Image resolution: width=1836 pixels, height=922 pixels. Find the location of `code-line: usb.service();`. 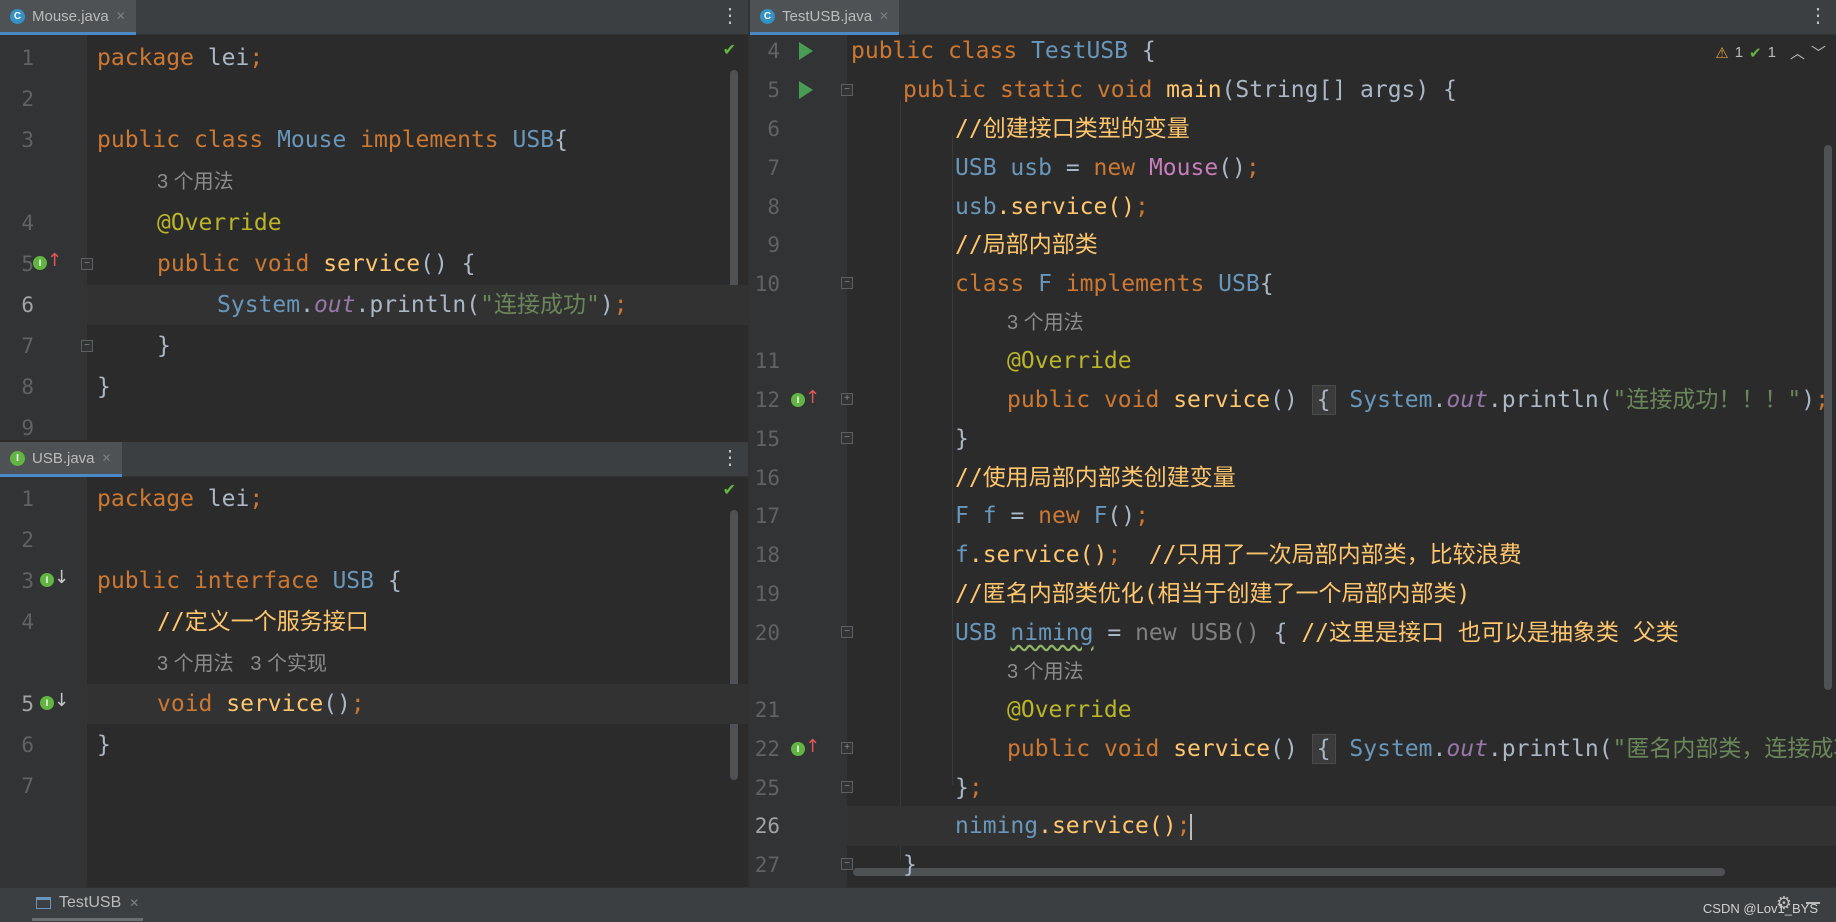

code-line: usb.service(); is located at coordinates (1395, 207).